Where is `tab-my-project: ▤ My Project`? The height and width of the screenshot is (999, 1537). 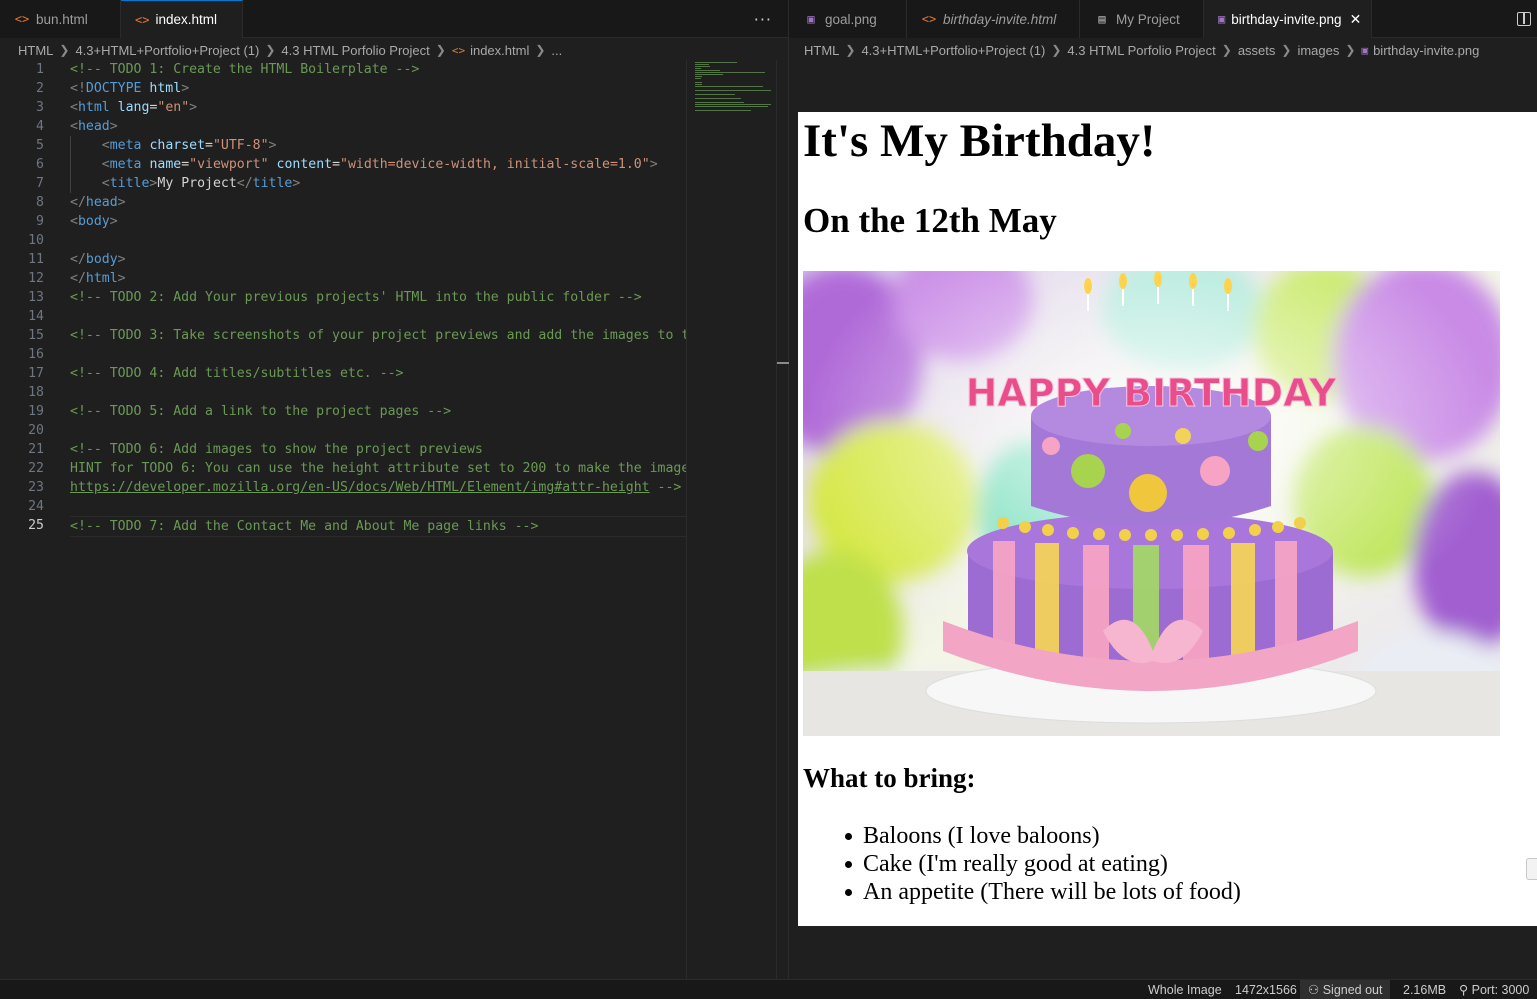
tab-my-project: ▤ My Project is located at coordinates (1142, 19).